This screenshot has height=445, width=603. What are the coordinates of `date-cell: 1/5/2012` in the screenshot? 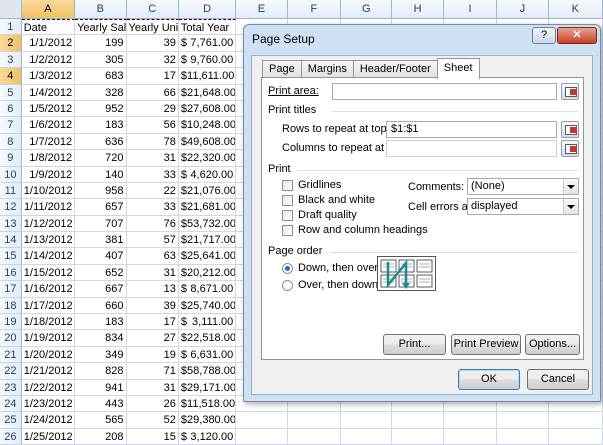 It's located at (48, 109).